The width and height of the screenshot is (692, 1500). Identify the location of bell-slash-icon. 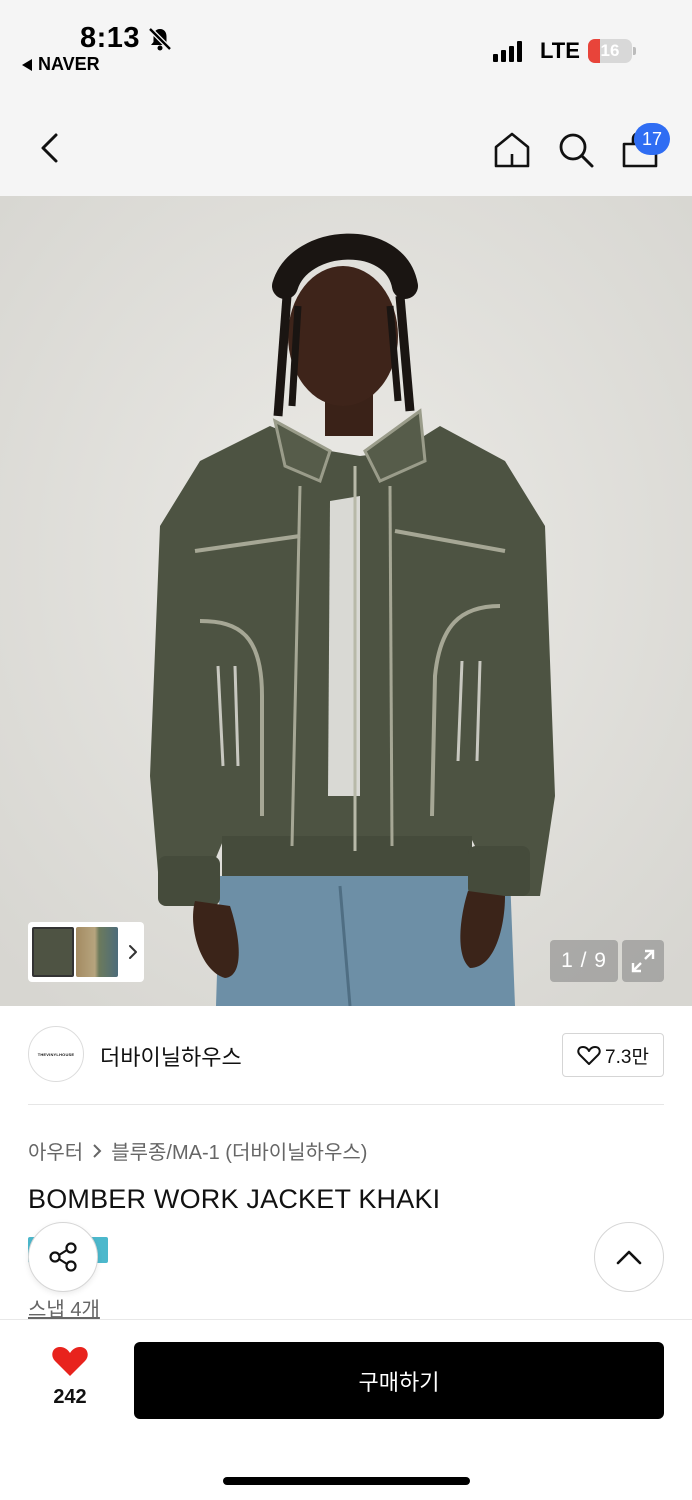
(160, 39).